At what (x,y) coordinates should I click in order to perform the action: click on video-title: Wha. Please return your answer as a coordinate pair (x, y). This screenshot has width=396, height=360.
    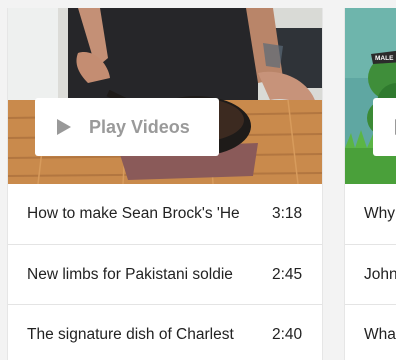
    Looking at the image, I should click on (380, 334).